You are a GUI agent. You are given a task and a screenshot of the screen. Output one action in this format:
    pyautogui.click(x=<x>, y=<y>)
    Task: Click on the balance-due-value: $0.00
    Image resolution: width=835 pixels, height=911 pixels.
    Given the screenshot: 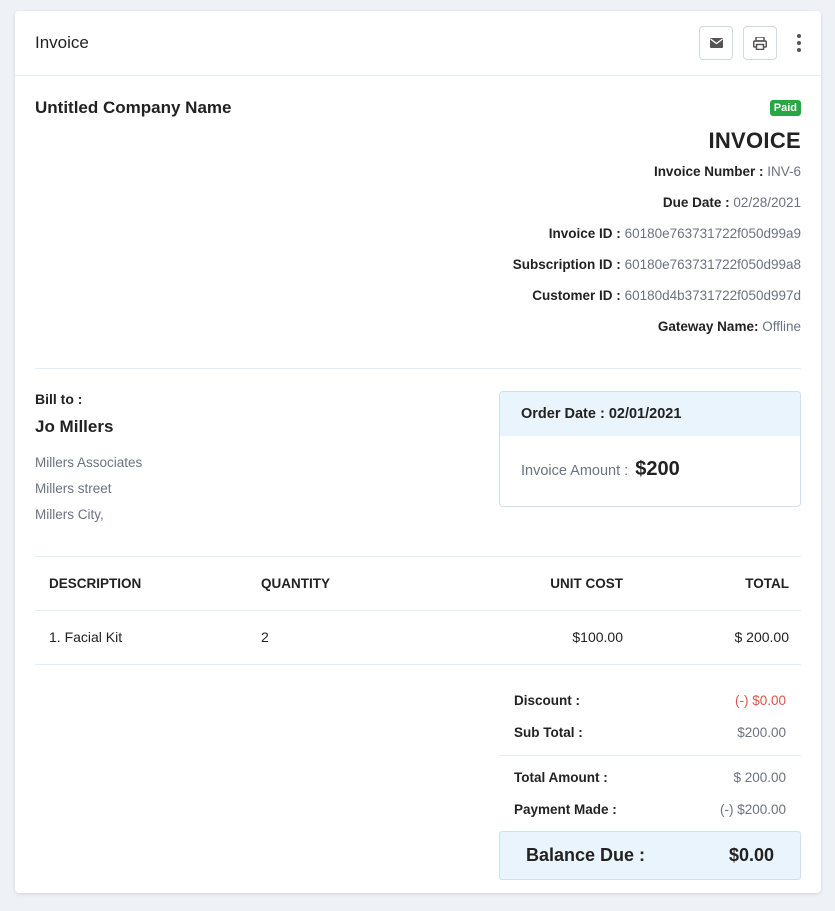 What is the action you would take?
    pyautogui.click(x=751, y=855)
    